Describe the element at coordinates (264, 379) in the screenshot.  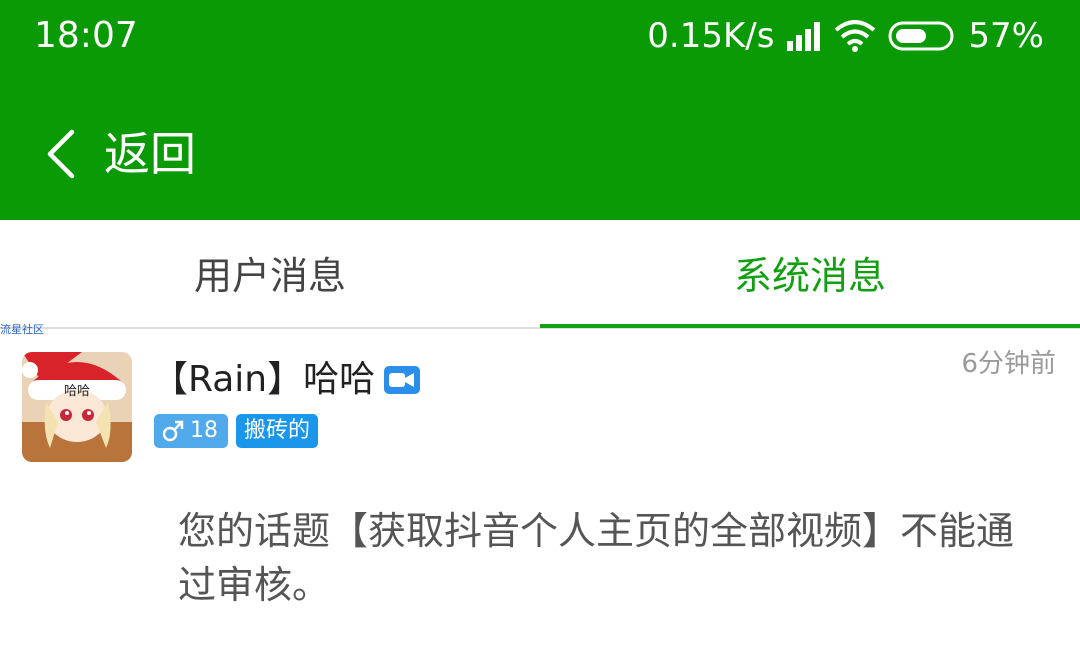
I see `sender-name: 【Rain】哈哈` at that location.